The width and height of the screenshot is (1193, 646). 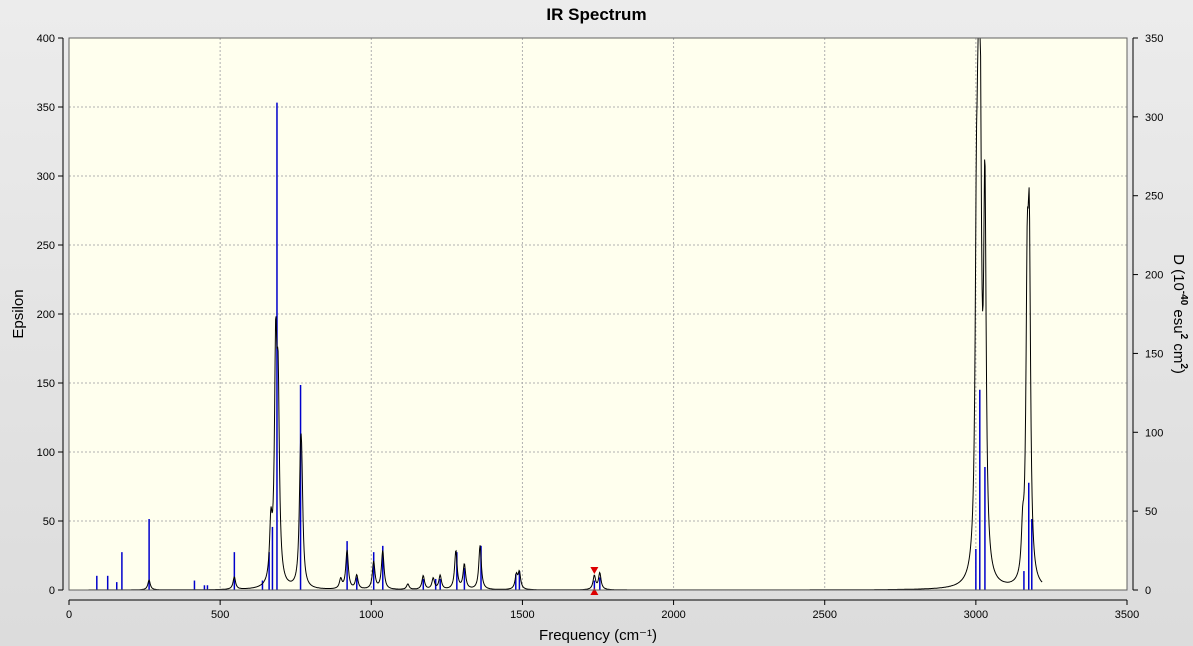 I want to click on x-tick-label: 2500, so click(x=824, y=615).